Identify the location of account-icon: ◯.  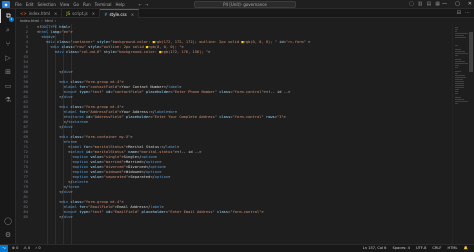
(8, 221).